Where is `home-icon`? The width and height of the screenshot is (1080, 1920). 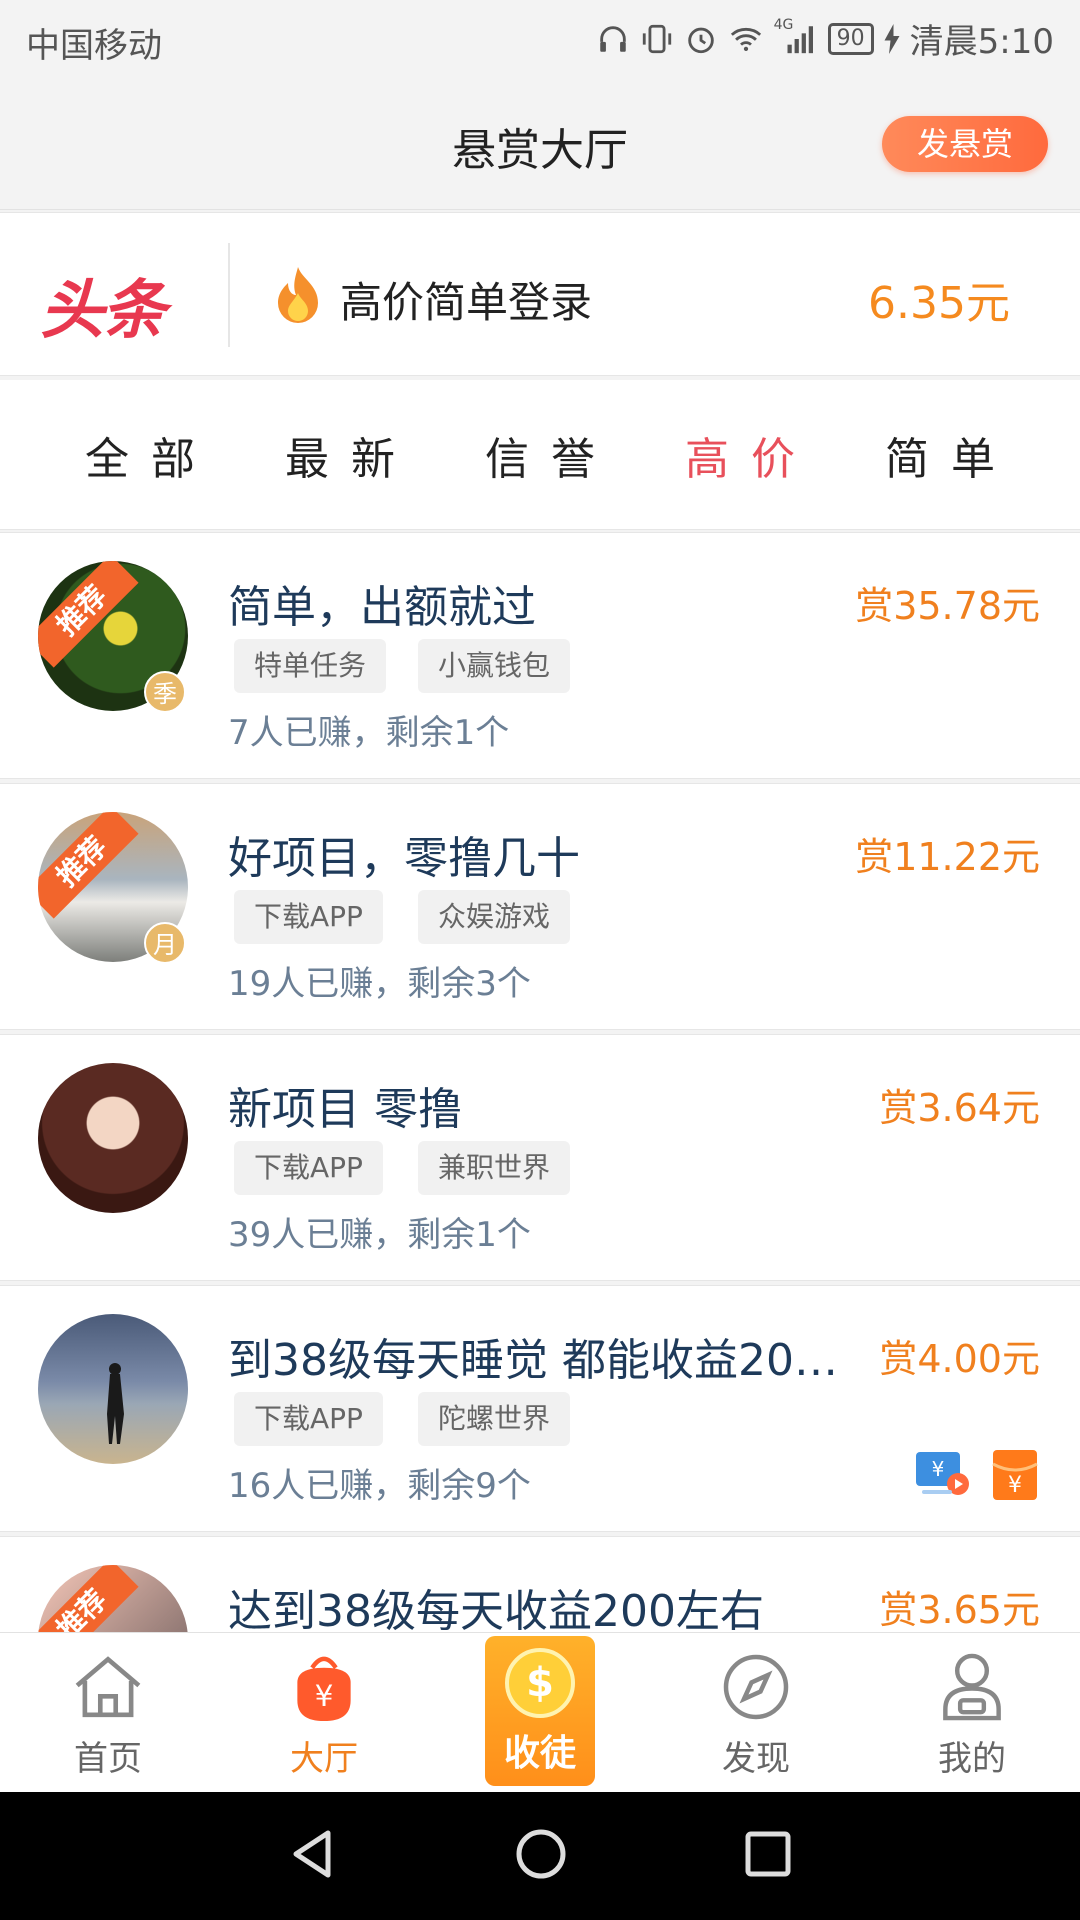
home-icon is located at coordinates (108, 1687).